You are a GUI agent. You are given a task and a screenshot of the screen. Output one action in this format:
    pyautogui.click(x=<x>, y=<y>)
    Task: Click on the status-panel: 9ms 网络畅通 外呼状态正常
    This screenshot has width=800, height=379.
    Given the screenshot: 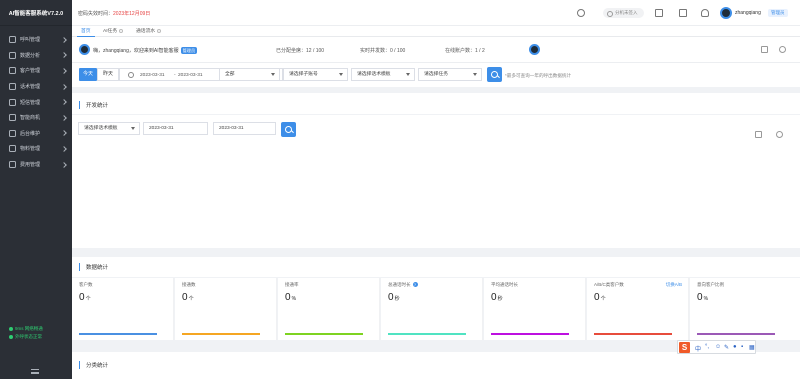 What is the action you would take?
    pyautogui.click(x=26, y=333)
    